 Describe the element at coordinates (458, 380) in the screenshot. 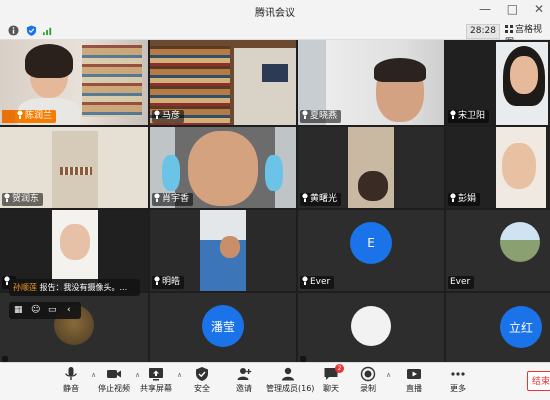

I see `more-button: 更多` at that location.